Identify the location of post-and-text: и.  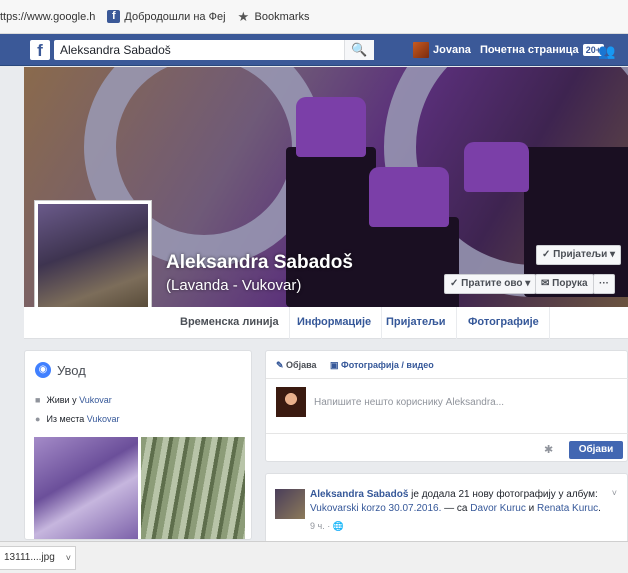
(531, 508).